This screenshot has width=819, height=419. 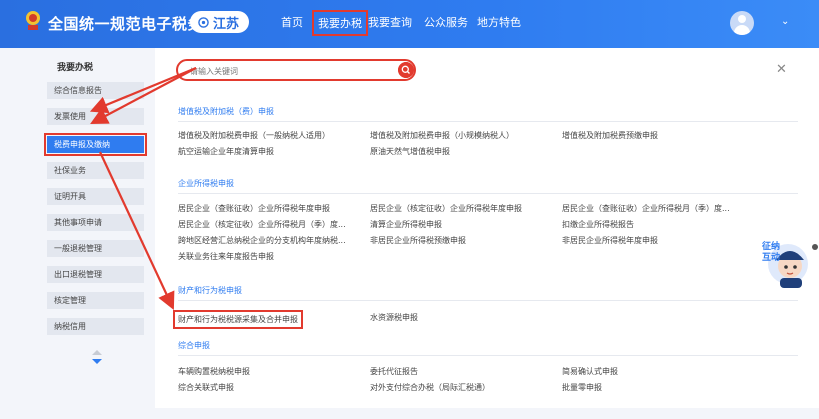 What do you see at coordinates (33, 20) in the screenshot?
I see `tax-emblem-icon` at bounding box center [33, 20].